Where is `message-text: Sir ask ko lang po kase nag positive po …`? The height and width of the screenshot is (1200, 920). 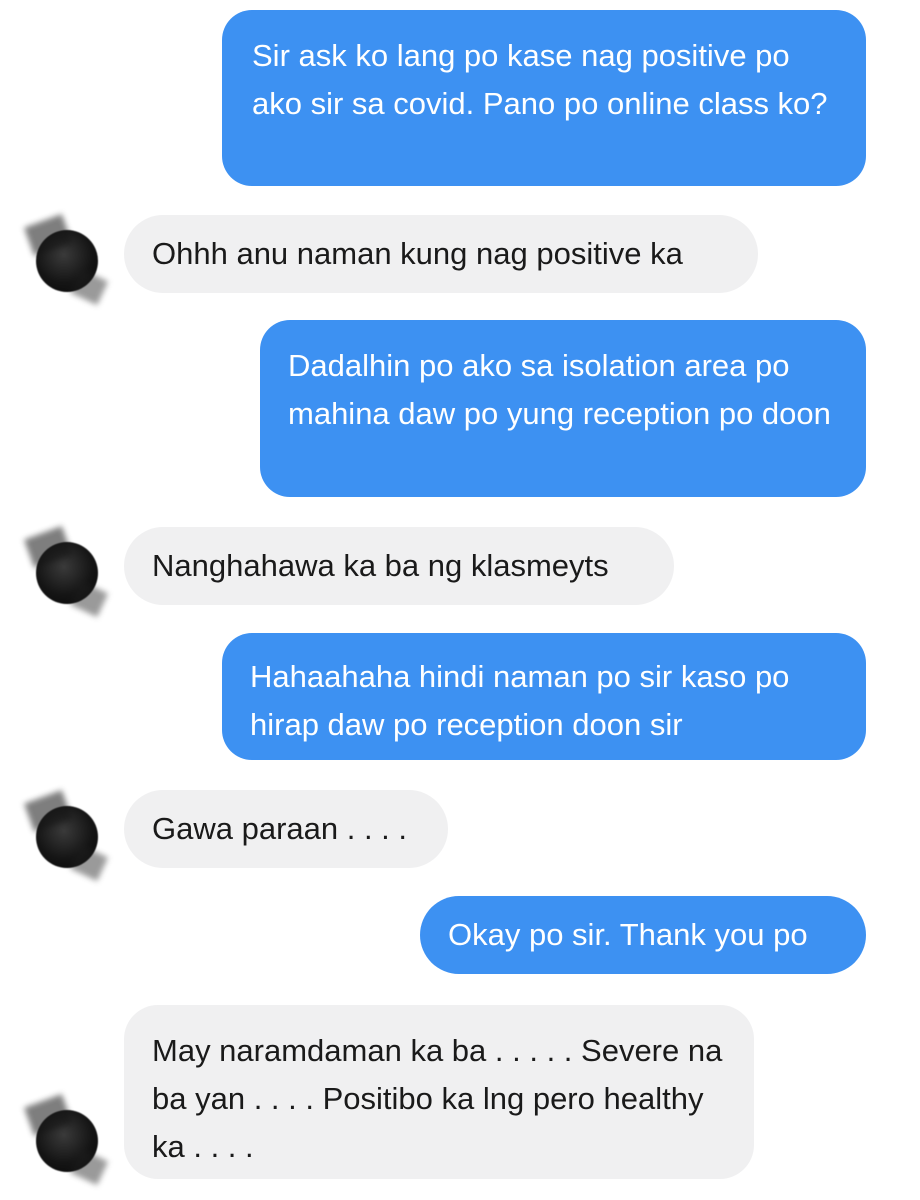
message-text: Sir ask ko lang po kase nag positive po … is located at coordinates (540, 79).